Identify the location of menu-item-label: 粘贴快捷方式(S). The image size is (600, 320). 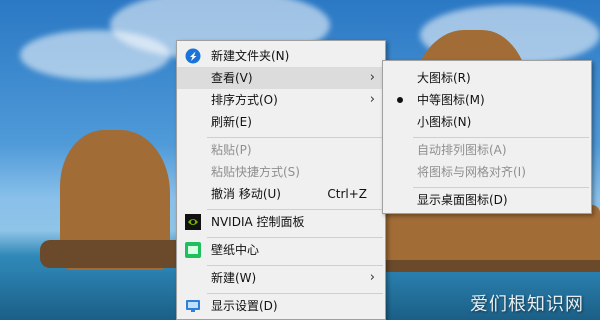
(255, 172).